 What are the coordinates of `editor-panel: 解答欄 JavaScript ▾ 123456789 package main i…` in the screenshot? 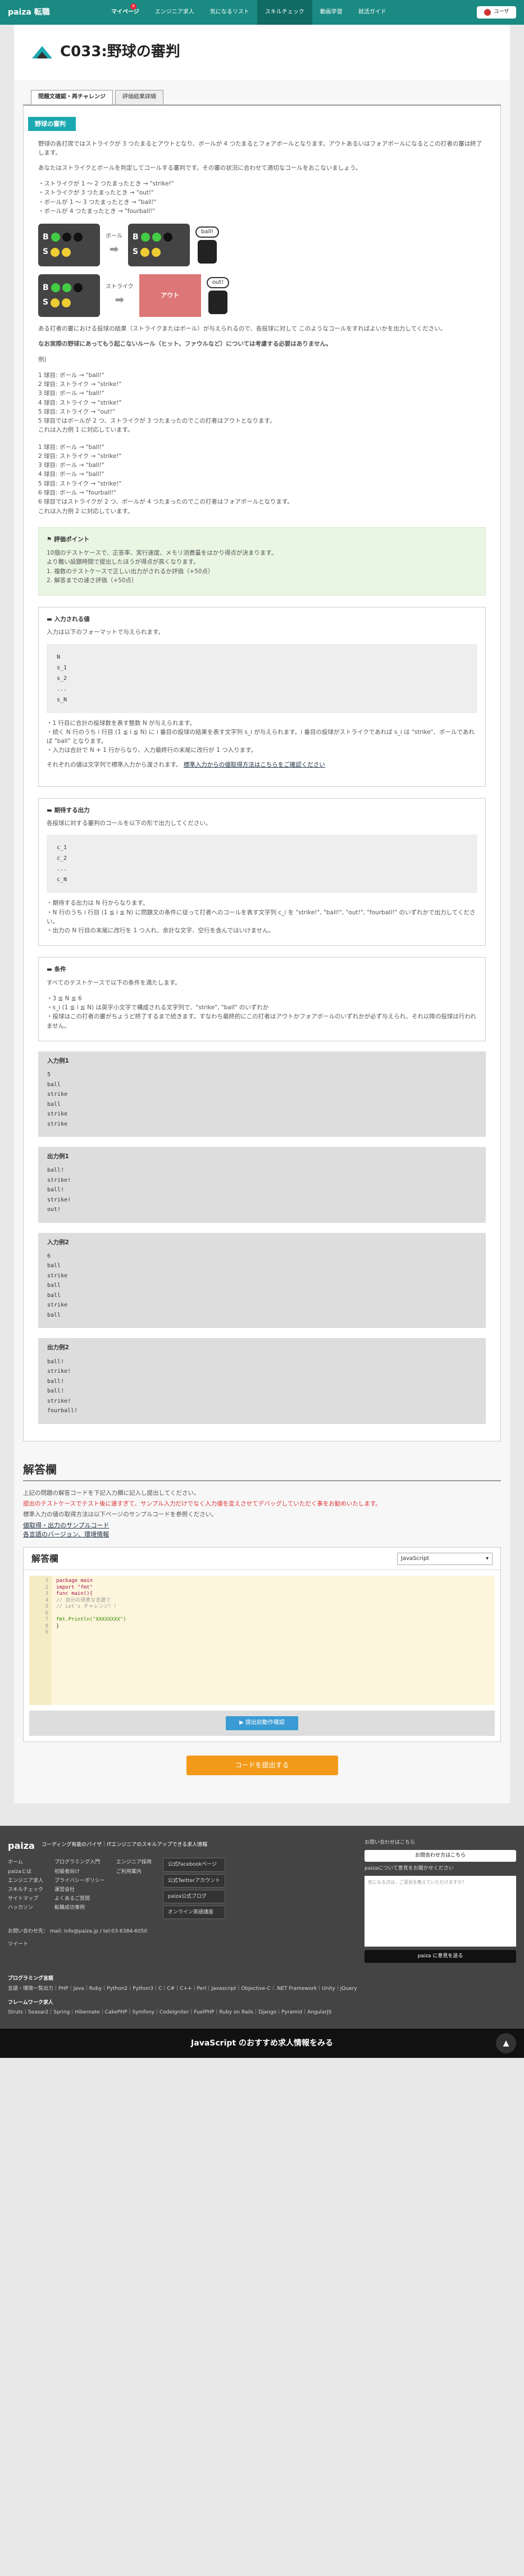 It's located at (262, 1644).